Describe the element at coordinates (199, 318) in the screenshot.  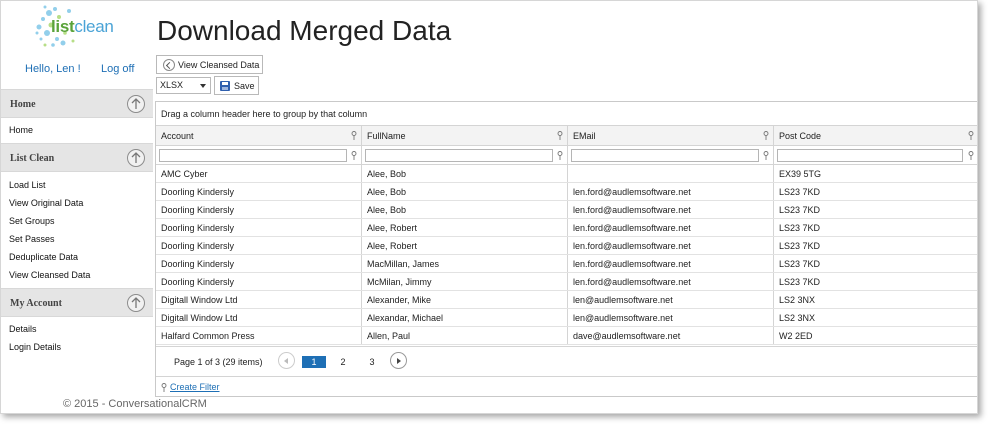
I see `cell-text: Digitall Window Ltd` at that location.